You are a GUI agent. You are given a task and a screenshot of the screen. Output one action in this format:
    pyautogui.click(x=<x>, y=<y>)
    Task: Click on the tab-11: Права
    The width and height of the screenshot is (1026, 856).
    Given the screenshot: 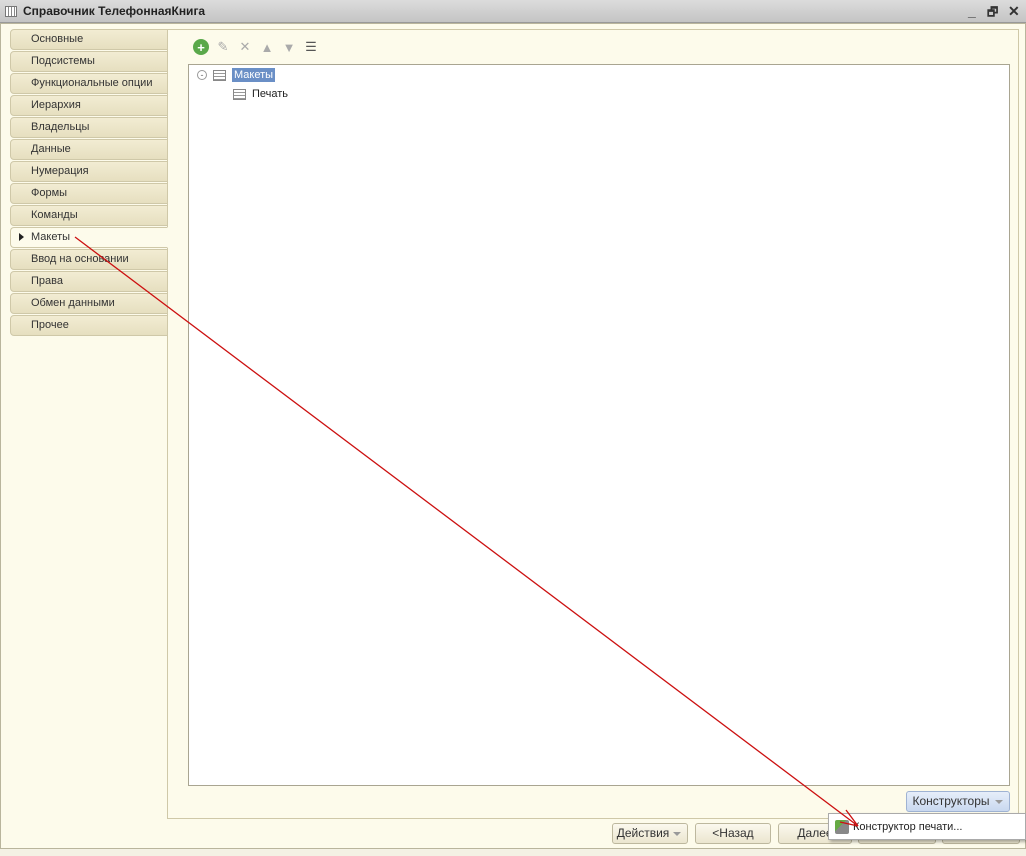 What is the action you would take?
    pyautogui.click(x=89, y=281)
    